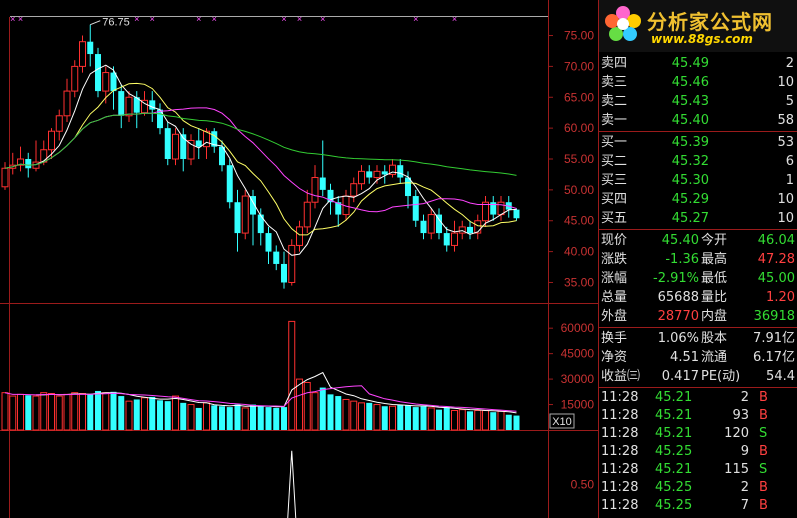  I want to click on stat-value: 47.28, so click(776, 259).